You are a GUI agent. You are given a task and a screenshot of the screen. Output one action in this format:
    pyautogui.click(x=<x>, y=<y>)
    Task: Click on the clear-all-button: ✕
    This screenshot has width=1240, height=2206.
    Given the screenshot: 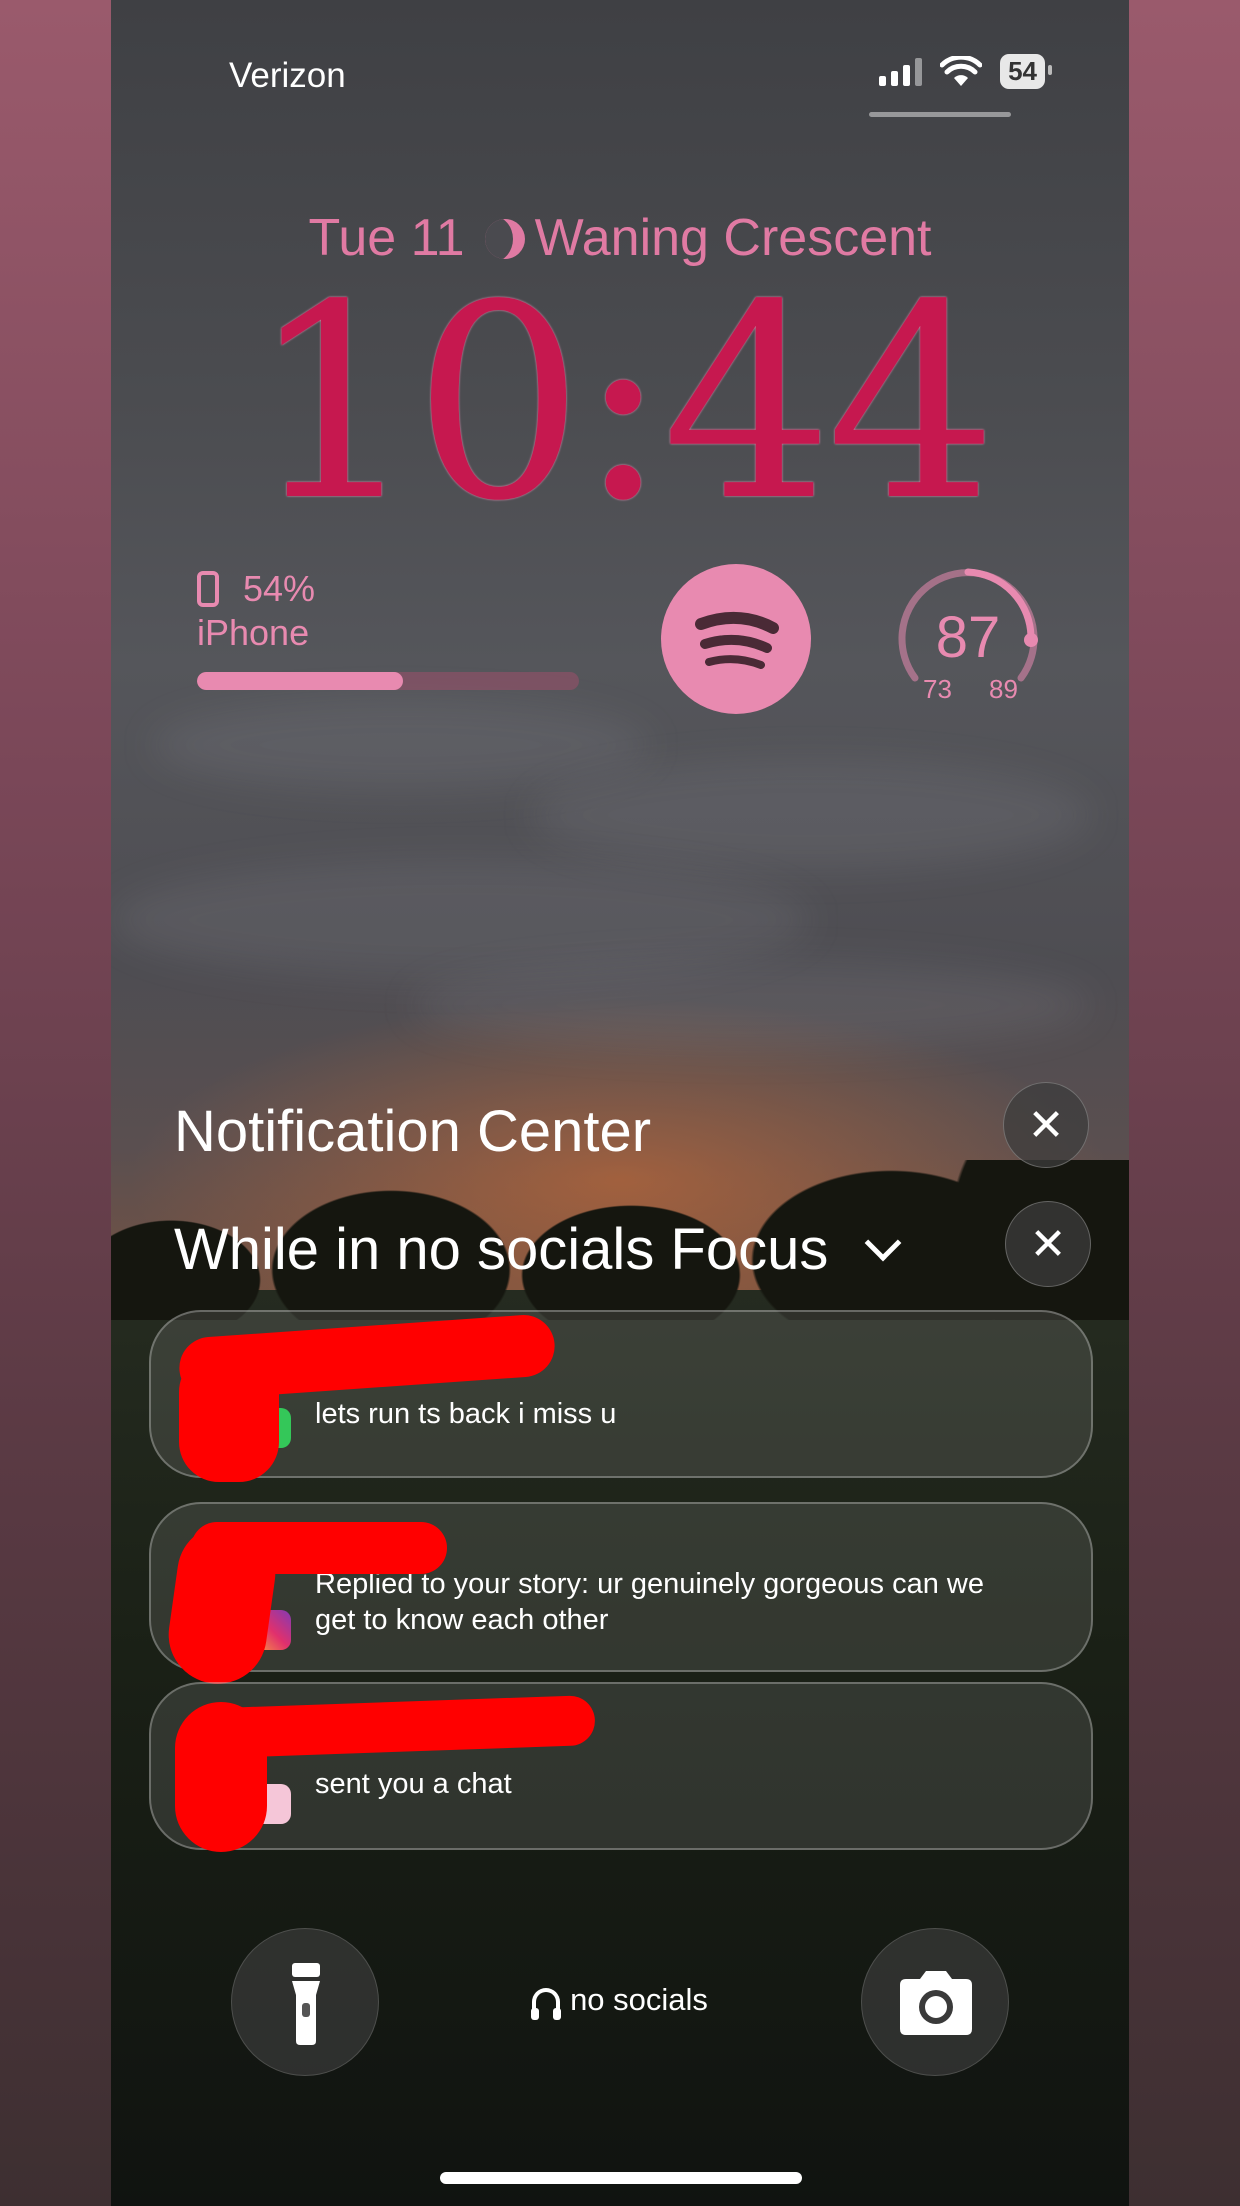 What is the action you would take?
    pyautogui.click(x=1046, y=1125)
    